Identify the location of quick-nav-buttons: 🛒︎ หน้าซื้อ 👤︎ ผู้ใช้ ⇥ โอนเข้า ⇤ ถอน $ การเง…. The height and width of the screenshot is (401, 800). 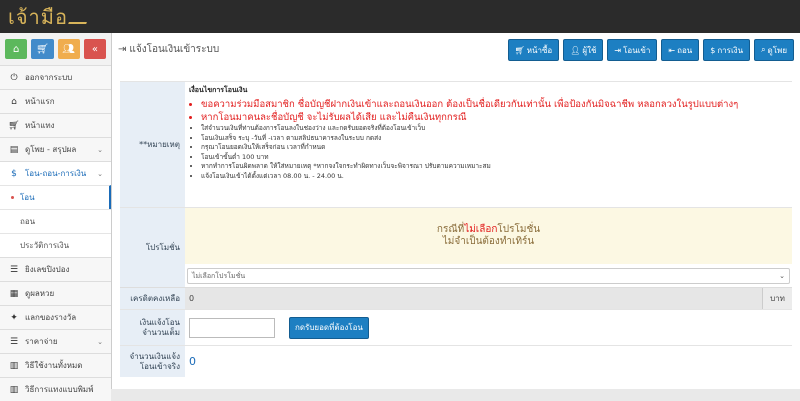
(650, 50).